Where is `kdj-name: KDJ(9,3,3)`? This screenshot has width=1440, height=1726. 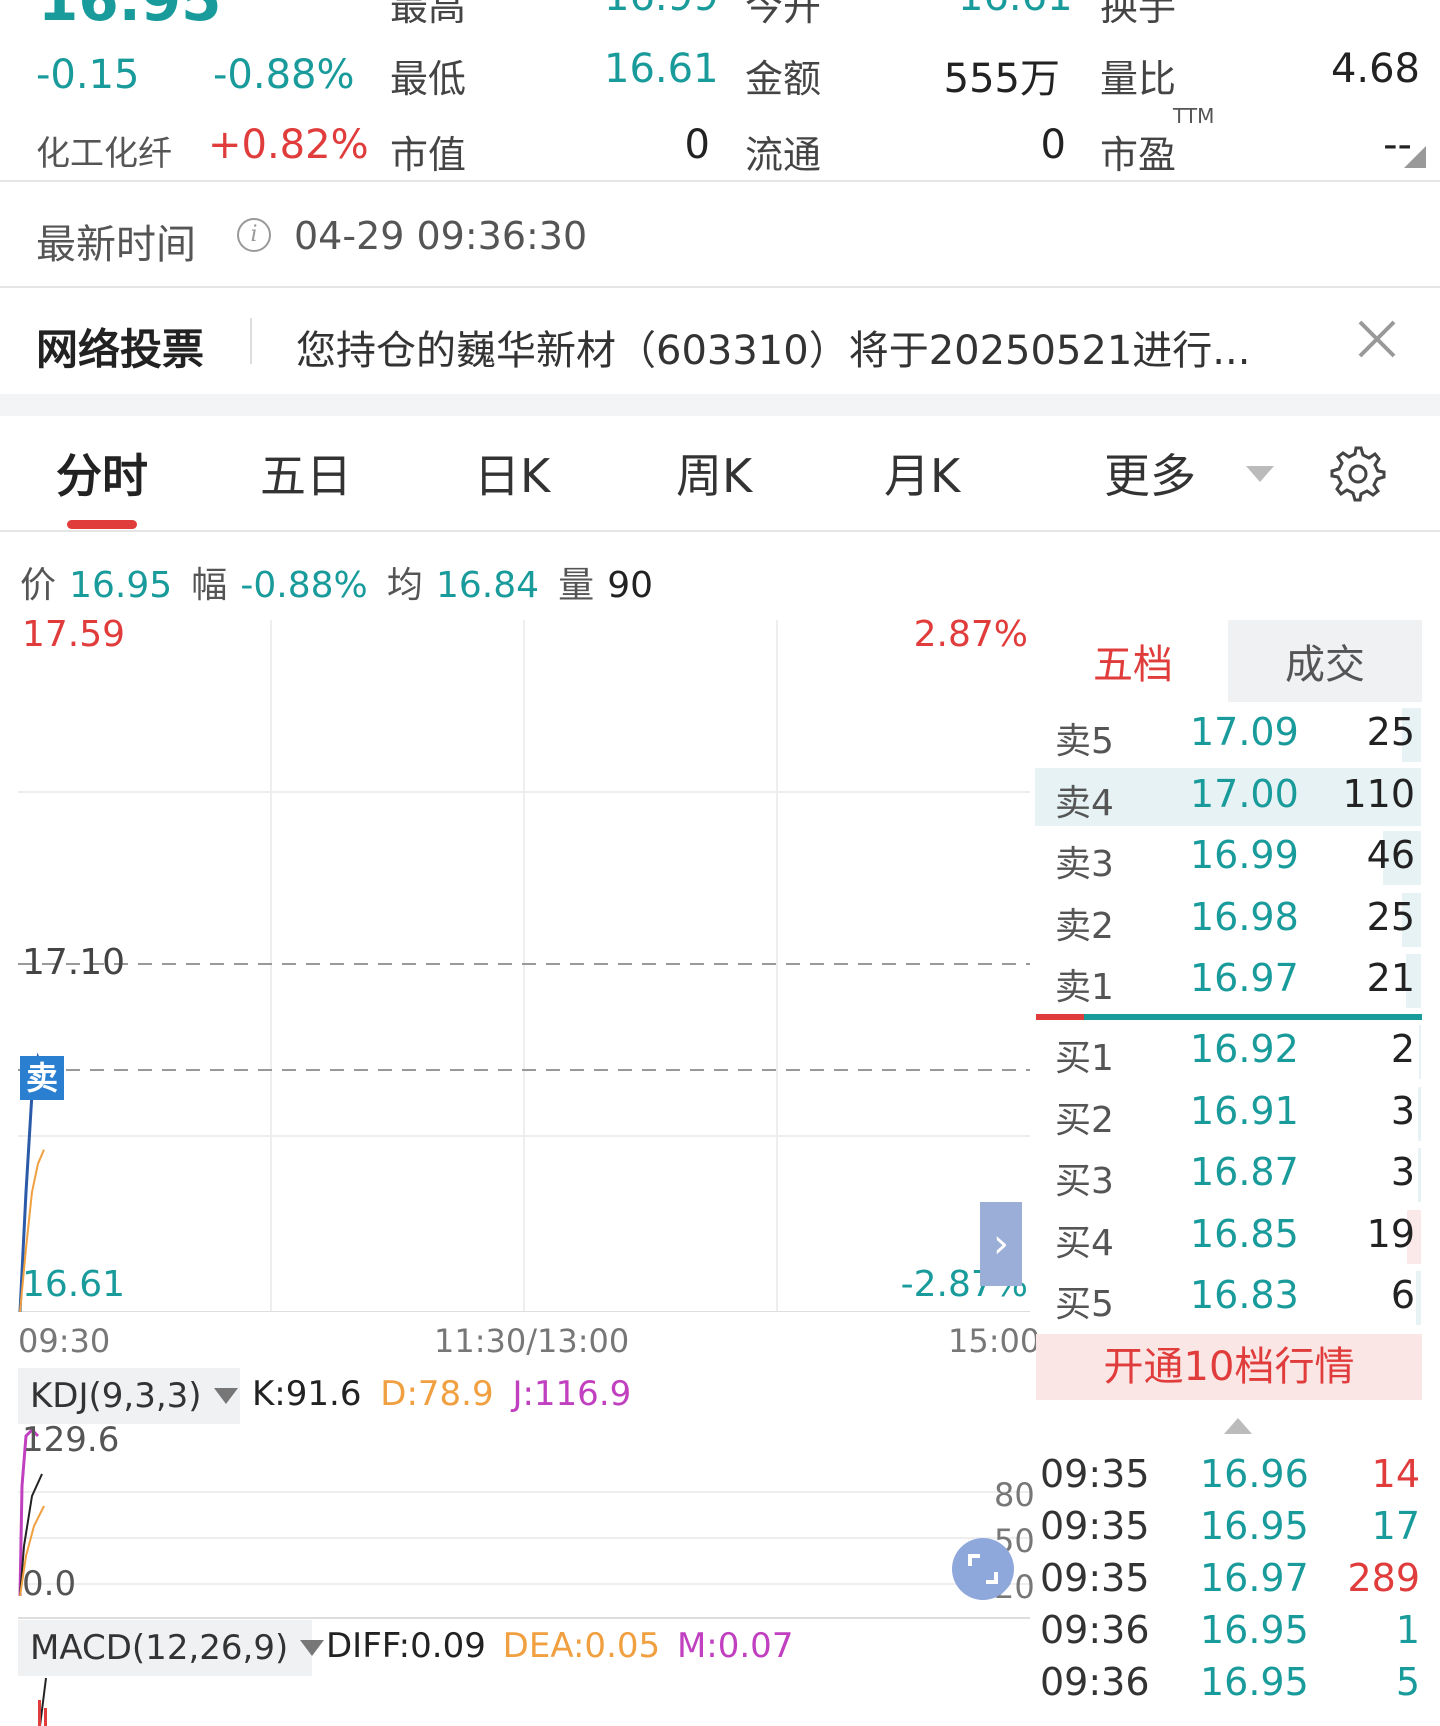 kdj-name: KDJ(9,3,3) is located at coordinates (116, 1396).